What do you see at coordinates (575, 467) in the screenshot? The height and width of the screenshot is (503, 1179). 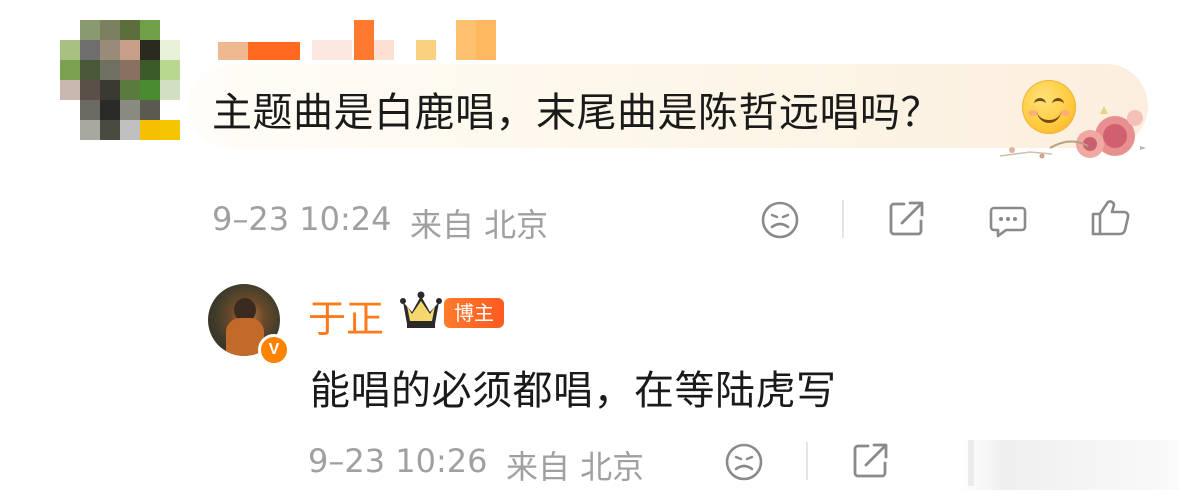 I see `reply-source: 来自 北京` at bounding box center [575, 467].